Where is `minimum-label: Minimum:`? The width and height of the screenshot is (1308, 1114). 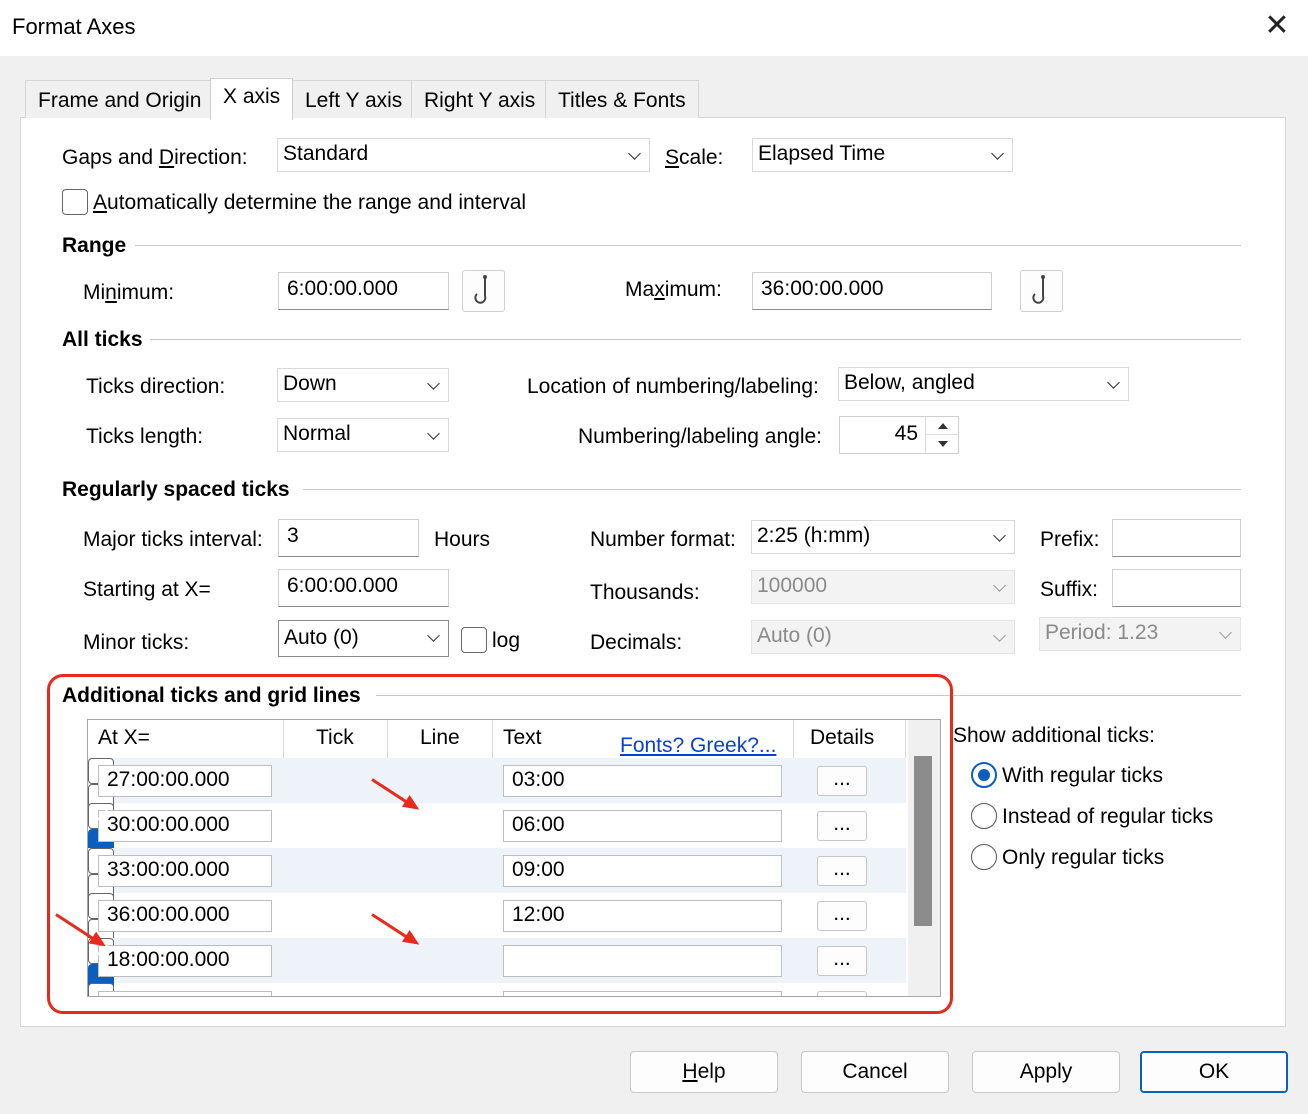
minimum-label: Minimum: is located at coordinates (129, 292).